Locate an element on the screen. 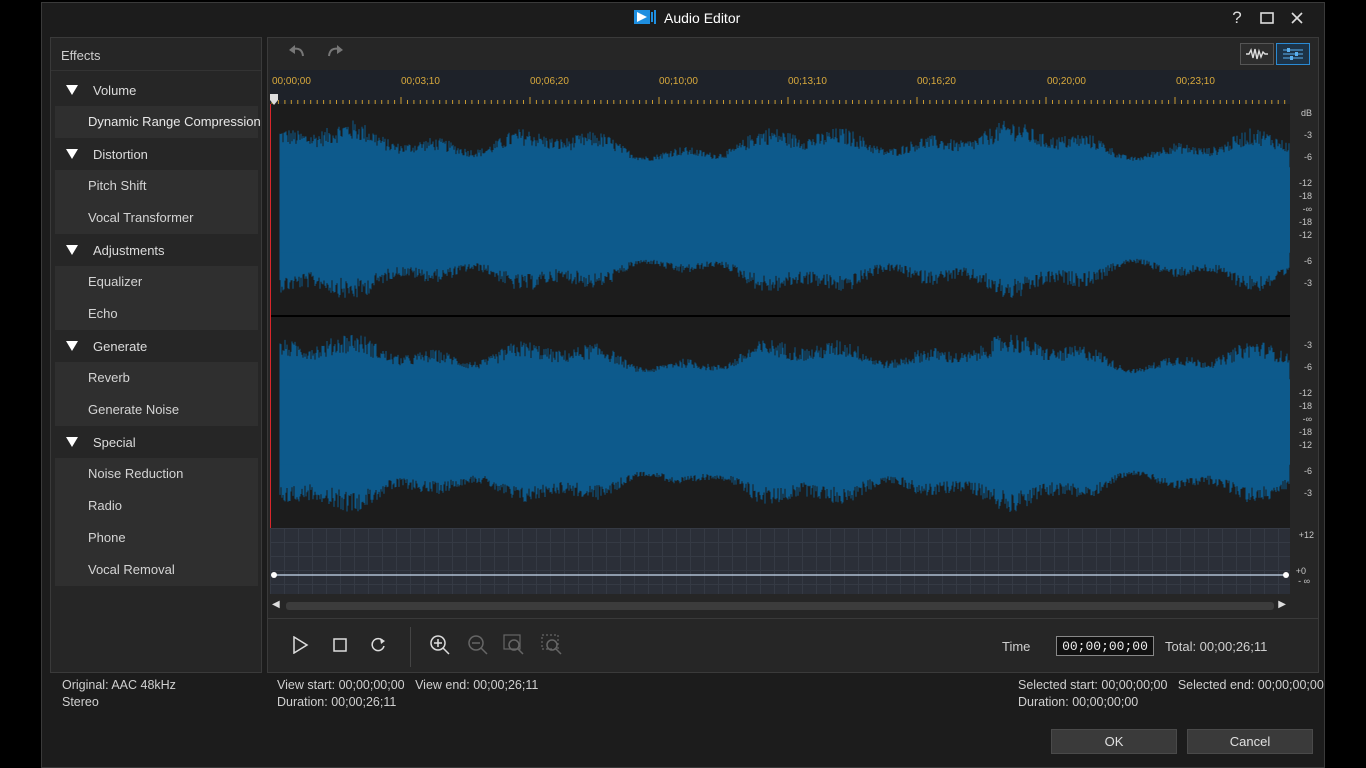 Image resolution: width=1366 pixels, height=768 pixels. effect-echo: Echo is located at coordinates (156, 314).